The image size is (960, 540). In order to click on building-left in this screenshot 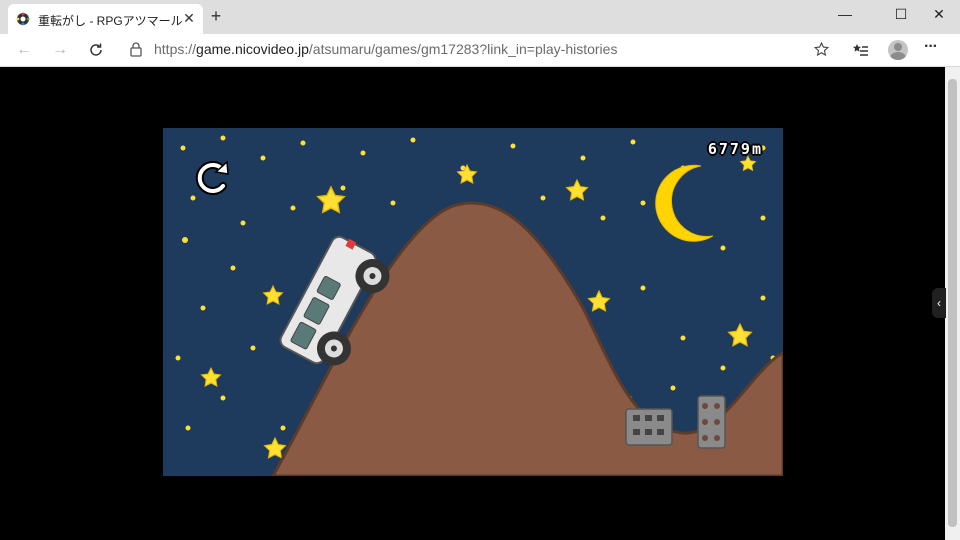, I will do `click(649, 427)`.